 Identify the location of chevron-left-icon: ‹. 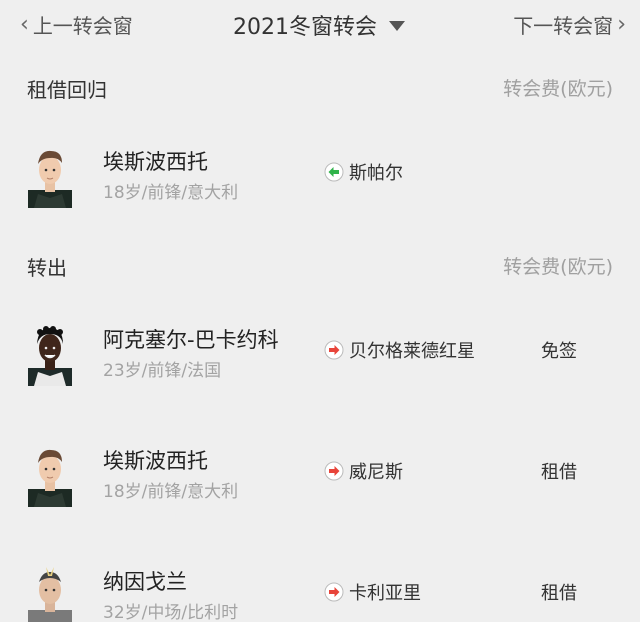
(24, 24).